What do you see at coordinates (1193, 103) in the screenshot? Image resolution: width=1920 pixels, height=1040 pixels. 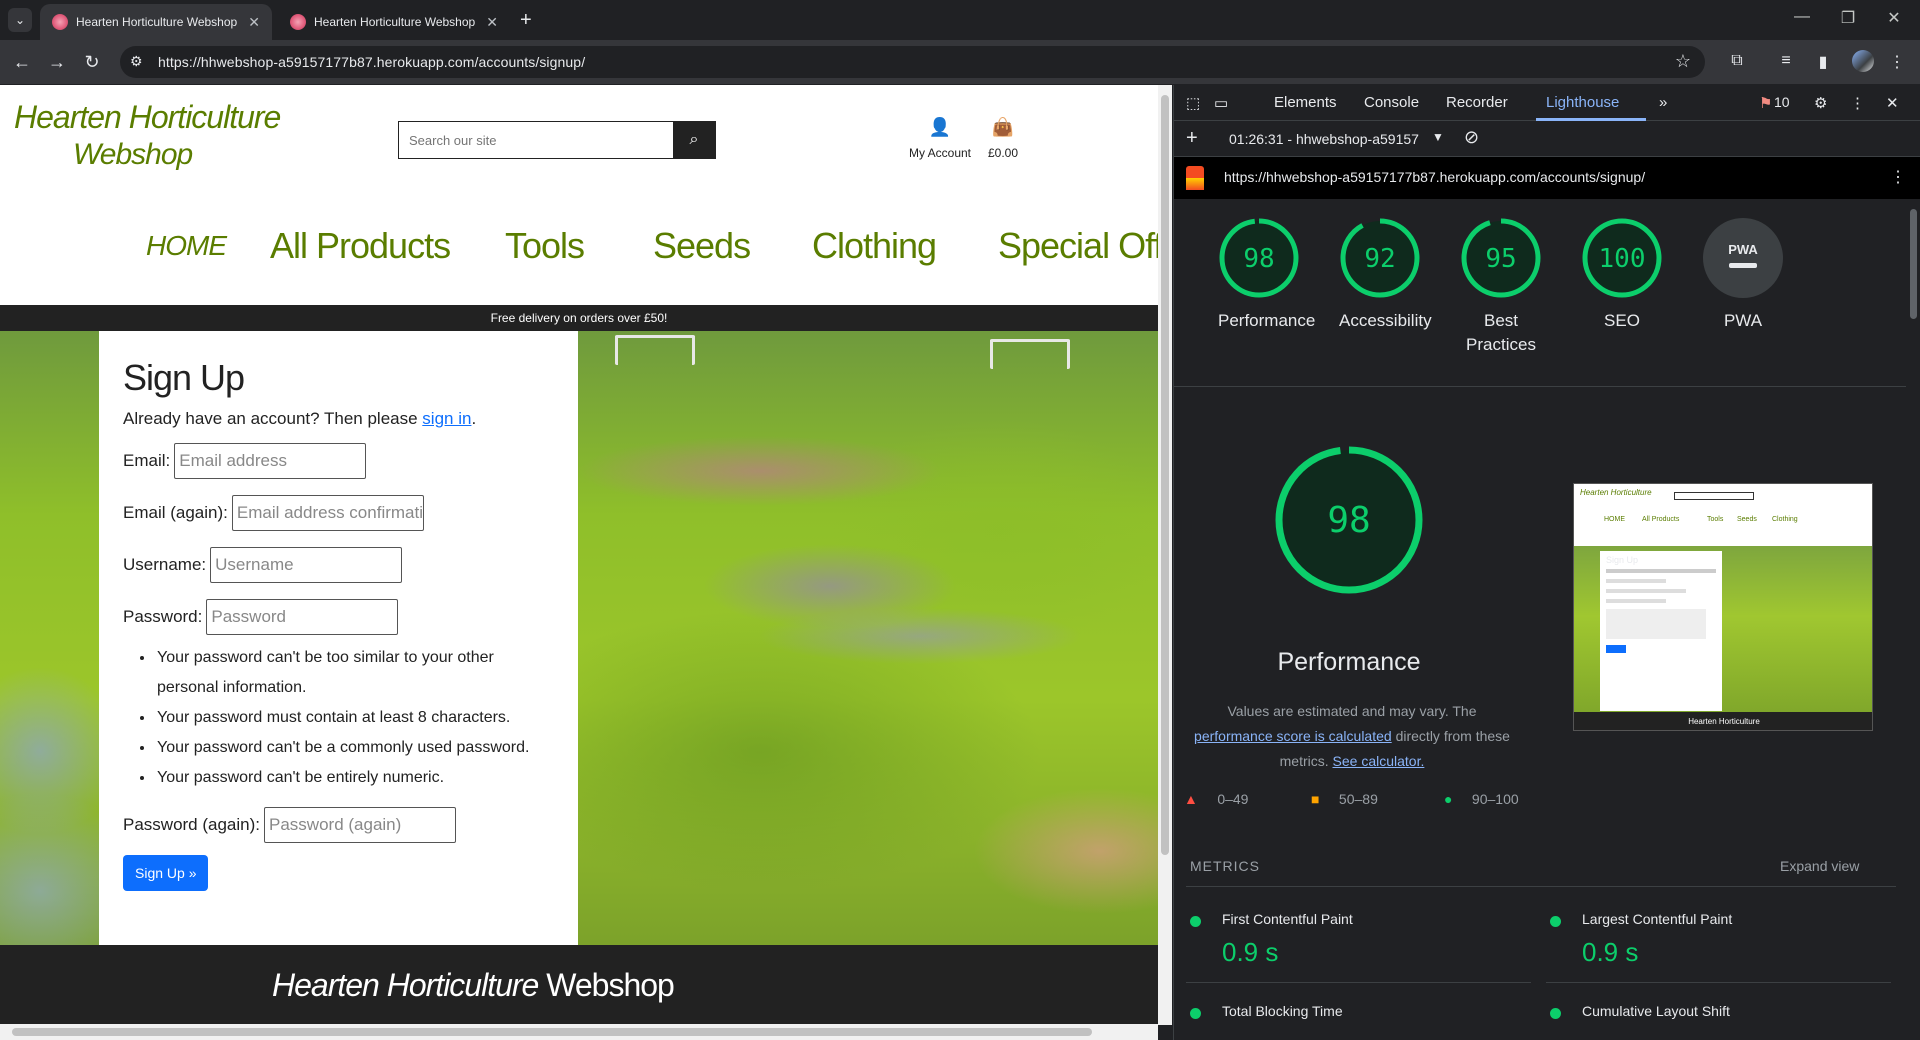 I see `inspect-element-icon: ⬚` at bounding box center [1193, 103].